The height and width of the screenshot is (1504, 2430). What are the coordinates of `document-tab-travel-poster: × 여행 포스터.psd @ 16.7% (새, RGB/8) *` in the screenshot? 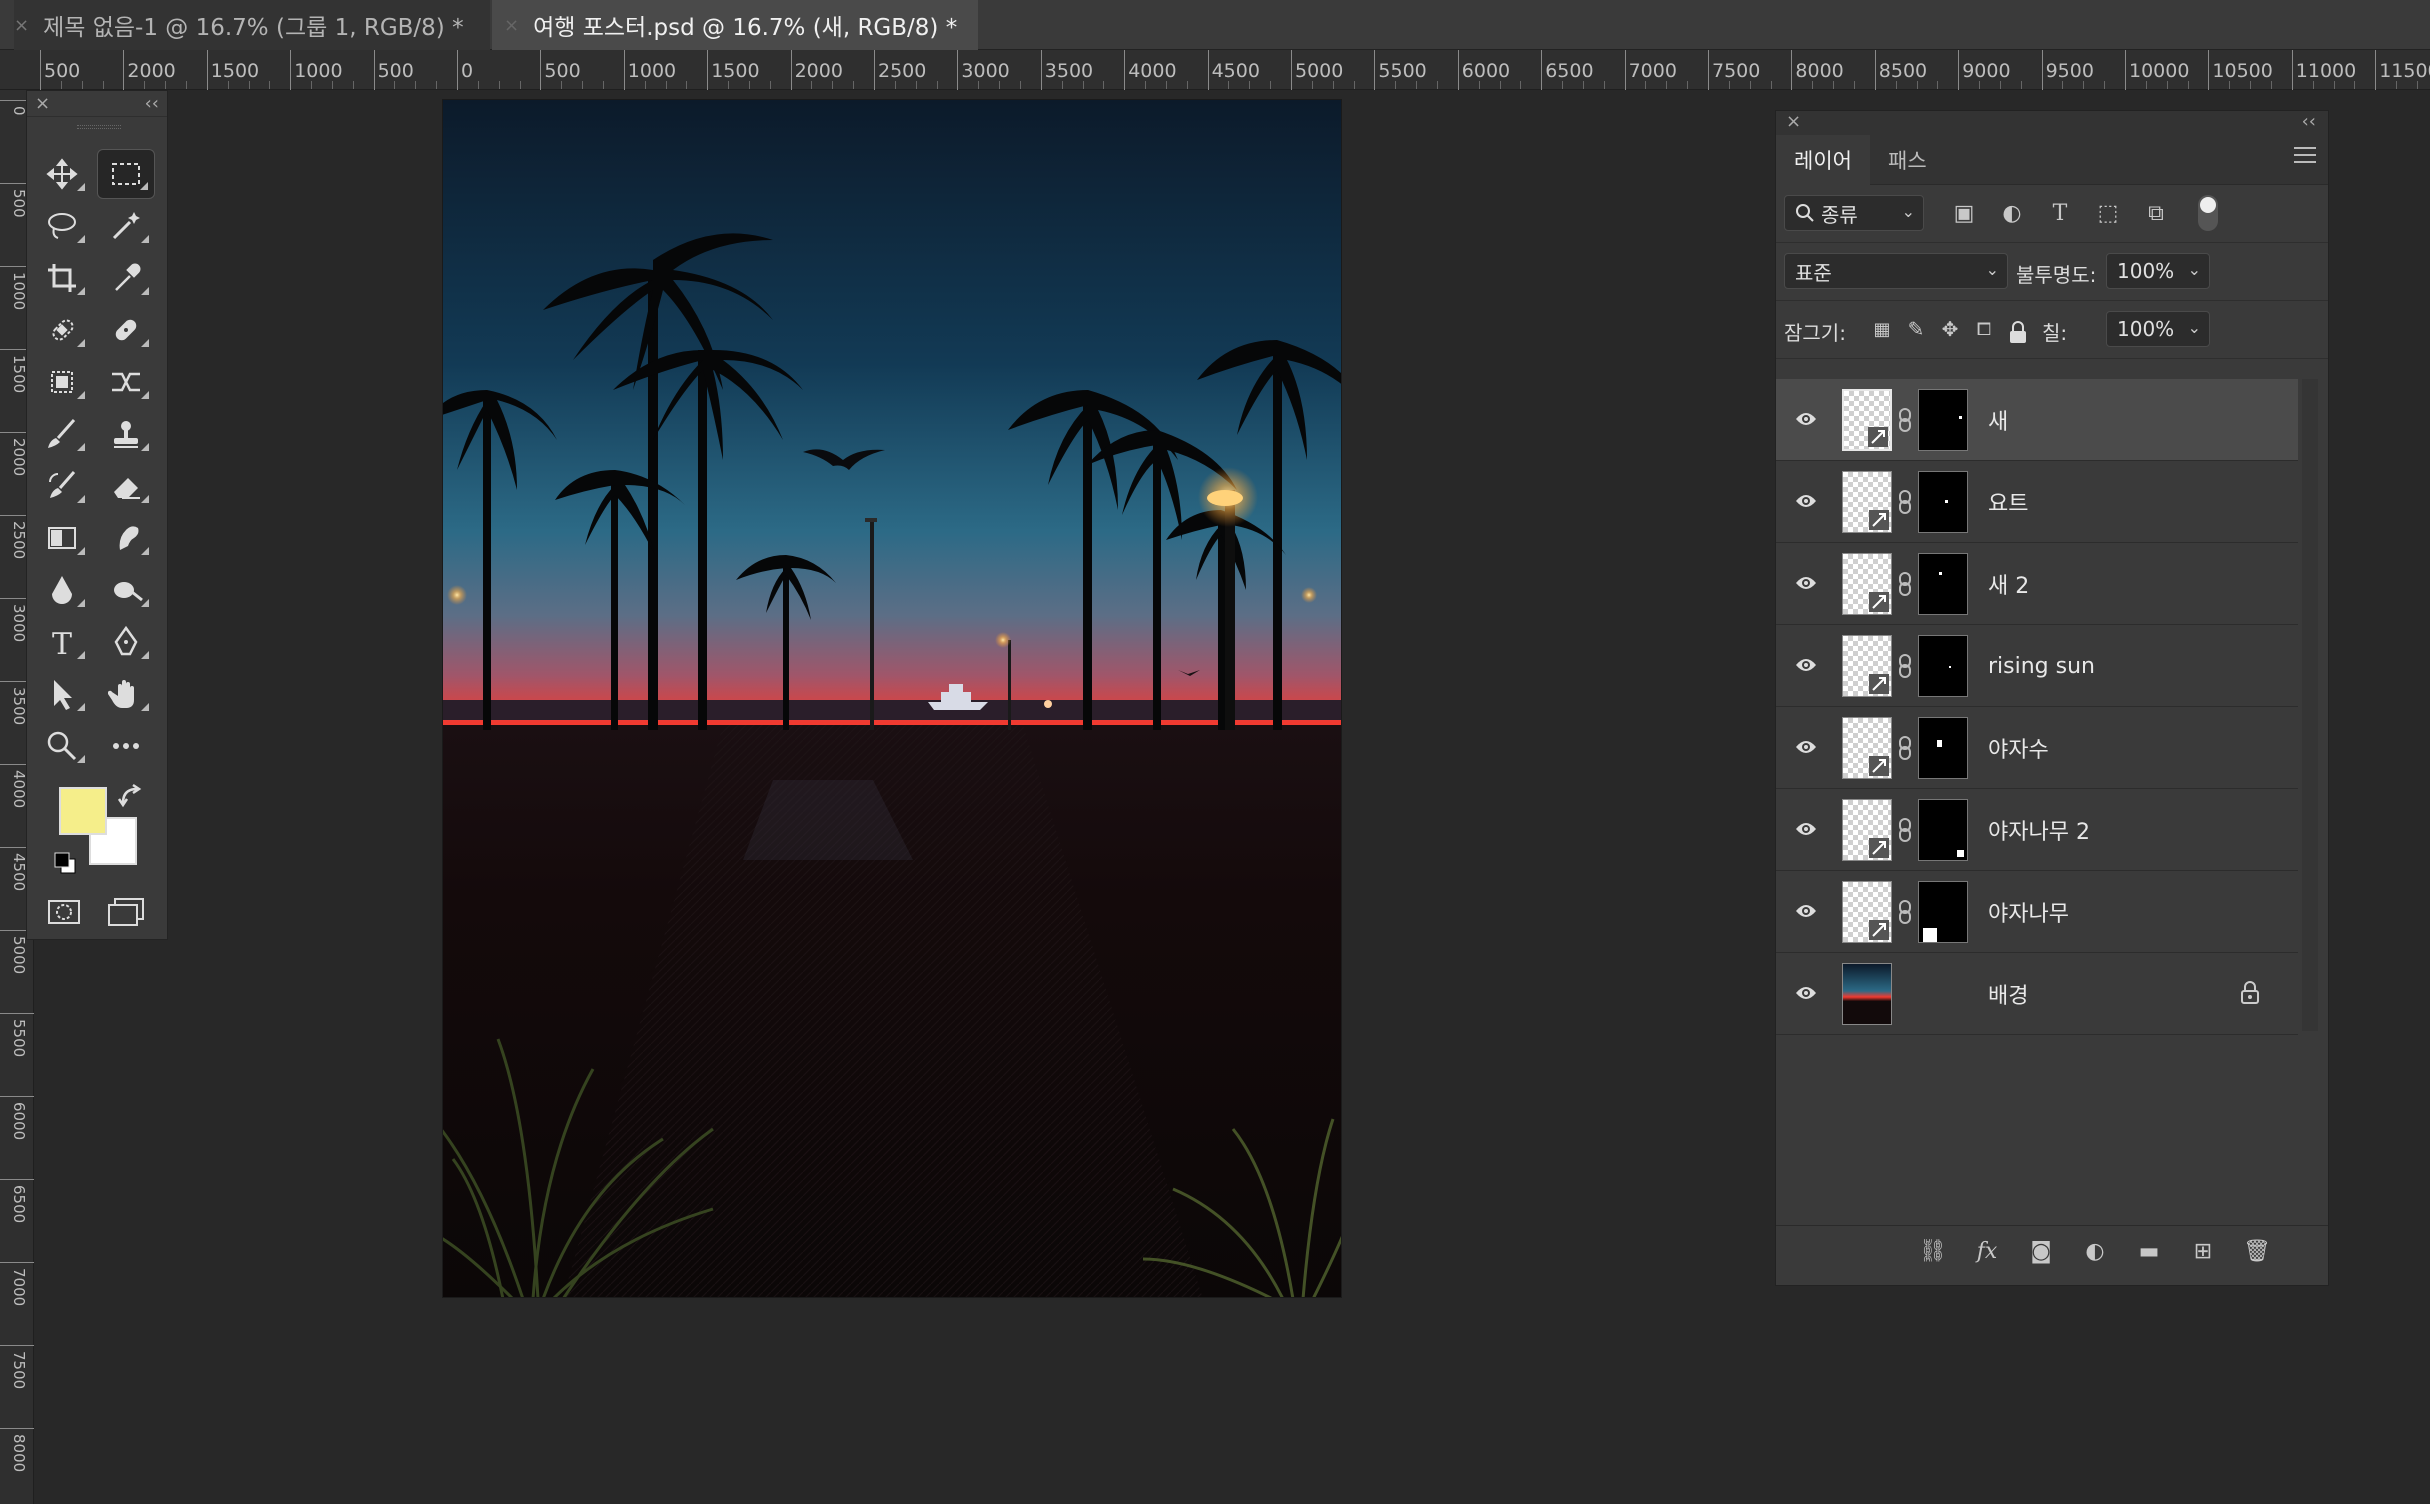 It's located at (735, 25).